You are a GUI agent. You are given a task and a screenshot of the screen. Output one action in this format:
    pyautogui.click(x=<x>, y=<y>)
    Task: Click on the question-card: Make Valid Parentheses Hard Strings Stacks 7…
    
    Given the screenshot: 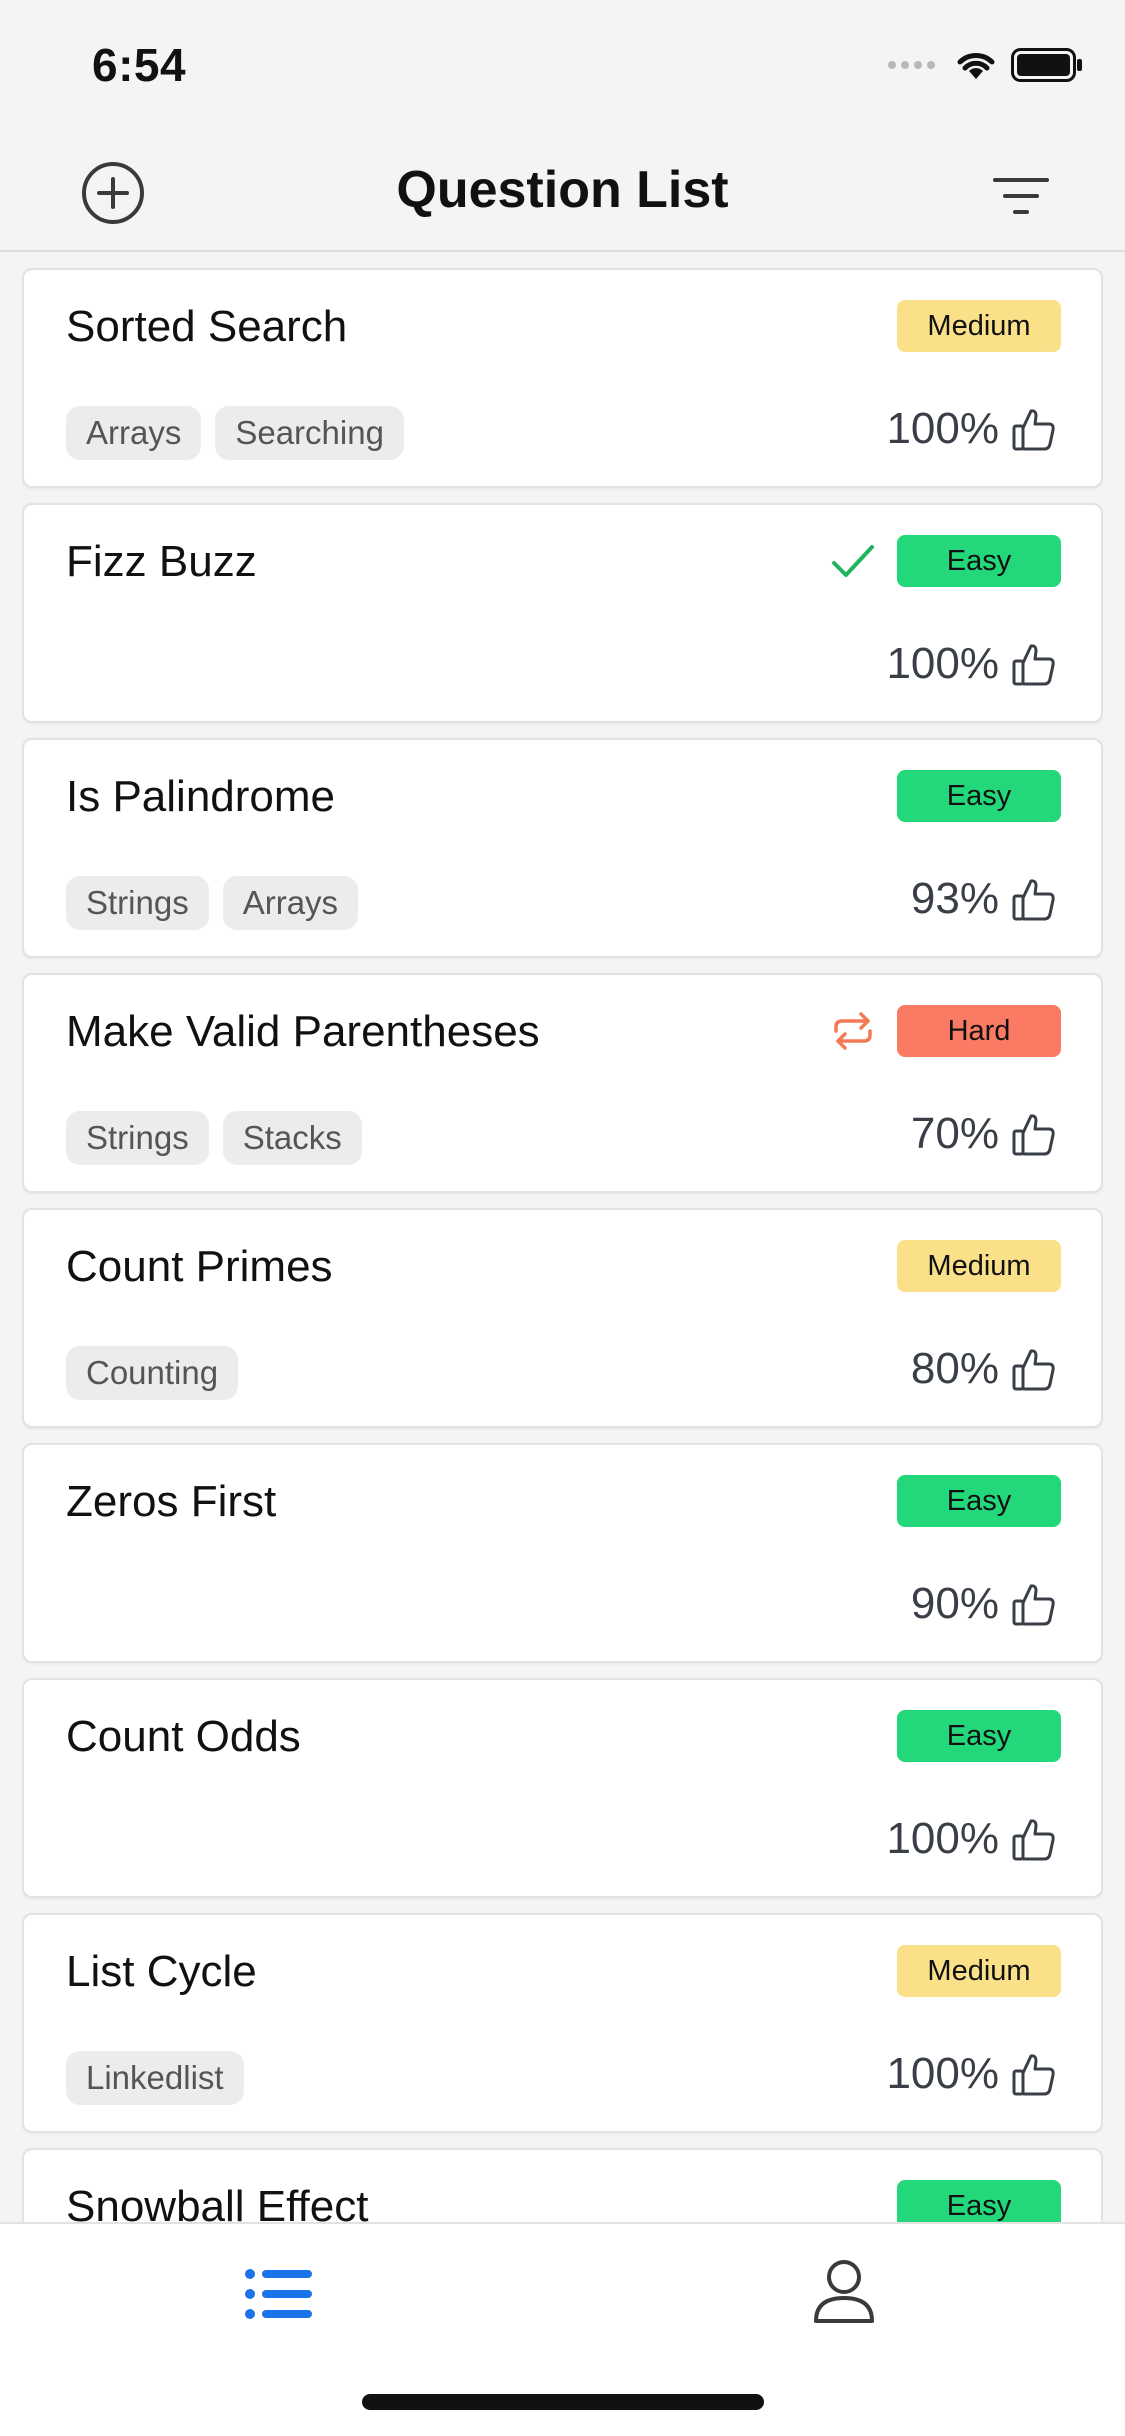 What is the action you would take?
    pyautogui.click(x=562, y=1083)
    